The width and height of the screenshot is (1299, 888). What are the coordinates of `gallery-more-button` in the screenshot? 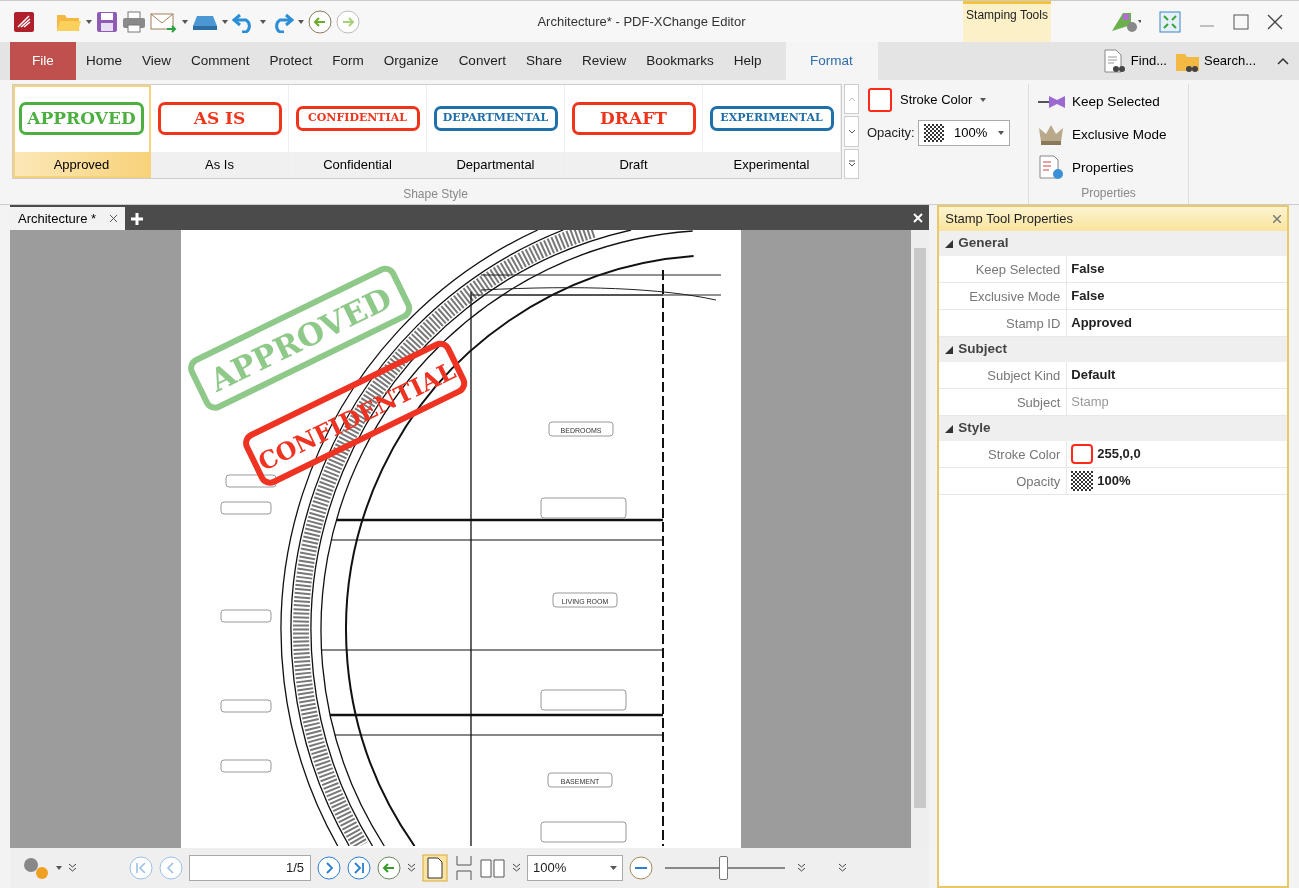 It's located at (851, 163).